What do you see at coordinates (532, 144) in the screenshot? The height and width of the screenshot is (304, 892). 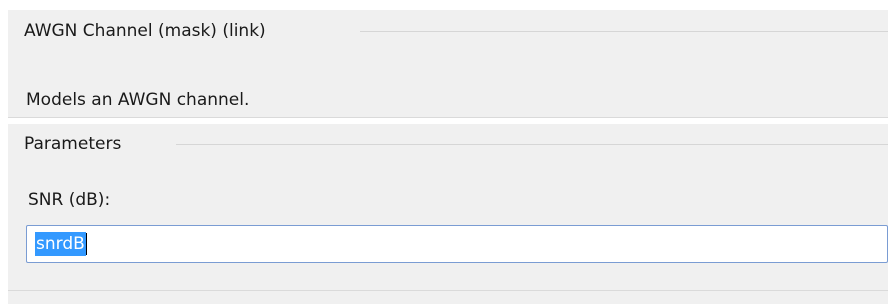 I see `parameters-group-rule` at bounding box center [532, 144].